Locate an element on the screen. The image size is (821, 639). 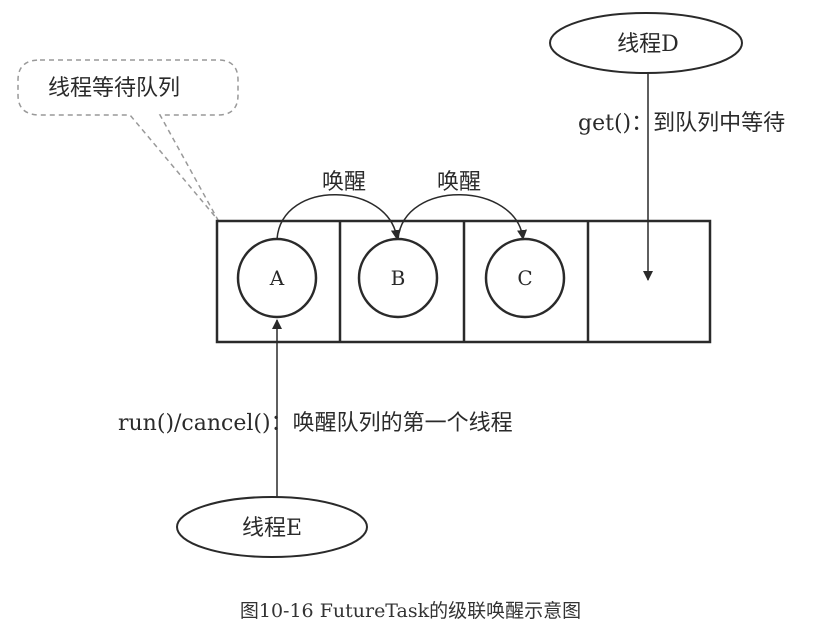
node-a: A is located at coordinates (277, 278).